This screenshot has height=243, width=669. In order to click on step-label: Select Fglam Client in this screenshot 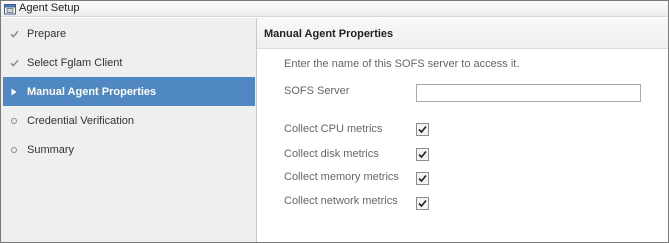, I will do `click(75, 62)`.